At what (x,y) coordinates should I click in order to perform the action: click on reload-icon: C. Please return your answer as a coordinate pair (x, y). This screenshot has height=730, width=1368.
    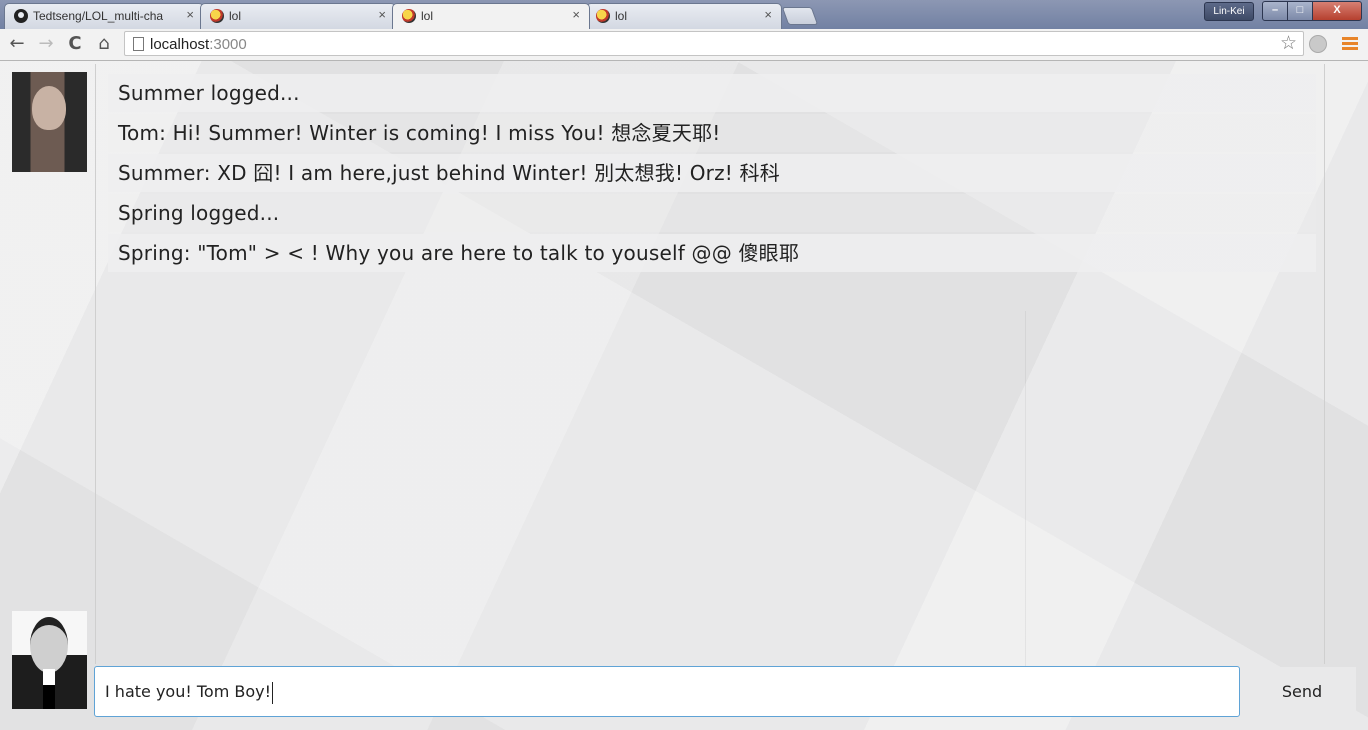
    Looking at the image, I should click on (75, 44).